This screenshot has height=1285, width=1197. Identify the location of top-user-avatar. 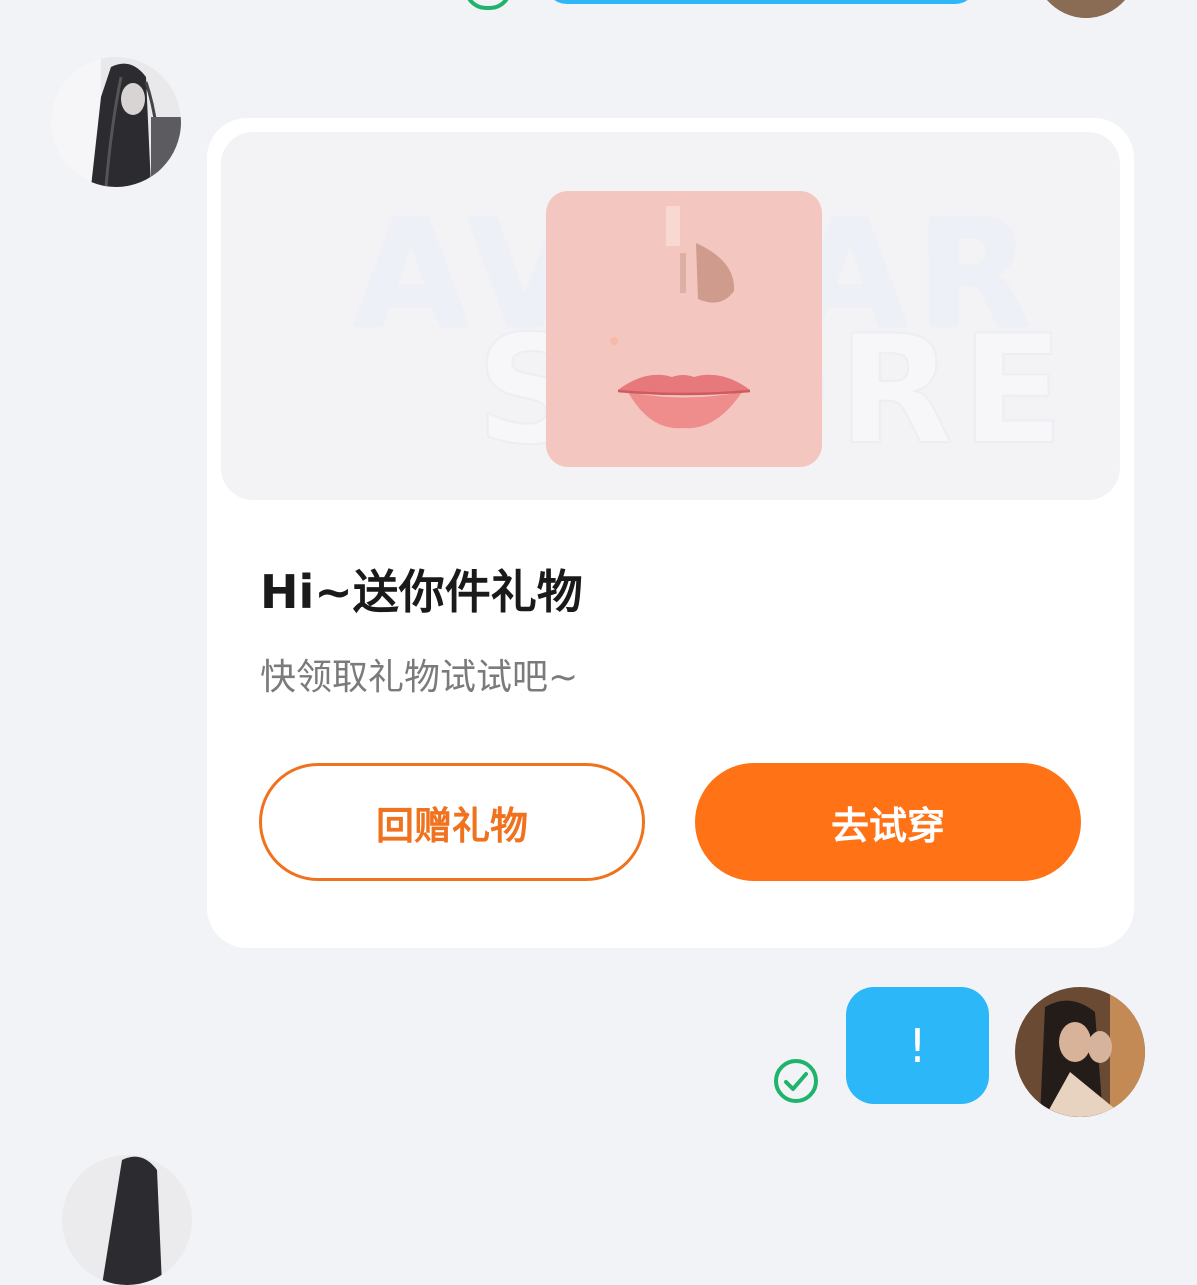
(1086, 9).